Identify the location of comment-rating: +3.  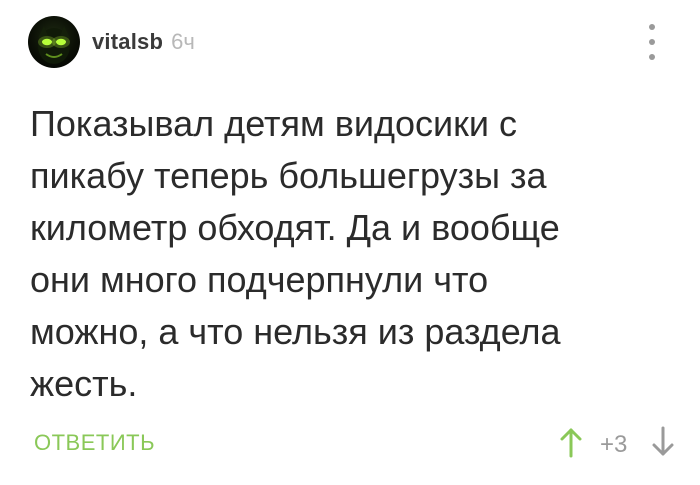
(614, 444).